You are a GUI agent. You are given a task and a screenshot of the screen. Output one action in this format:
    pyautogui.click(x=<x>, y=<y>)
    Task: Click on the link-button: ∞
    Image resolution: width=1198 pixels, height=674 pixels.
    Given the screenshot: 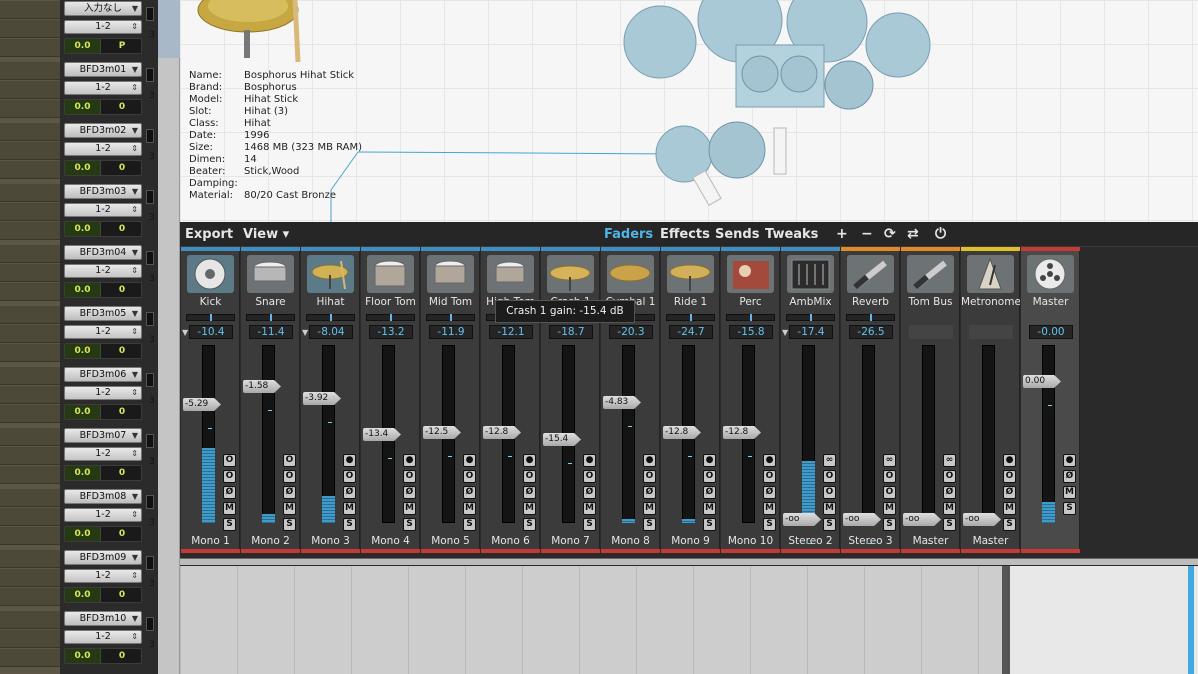 What is the action you would take?
    pyautogui.click(x=889, y=460)
    